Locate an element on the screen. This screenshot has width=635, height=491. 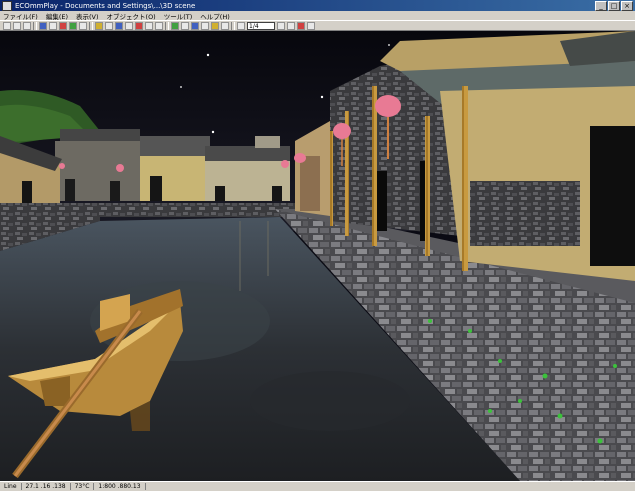
fly-icon is located at coordinates (119, 25).